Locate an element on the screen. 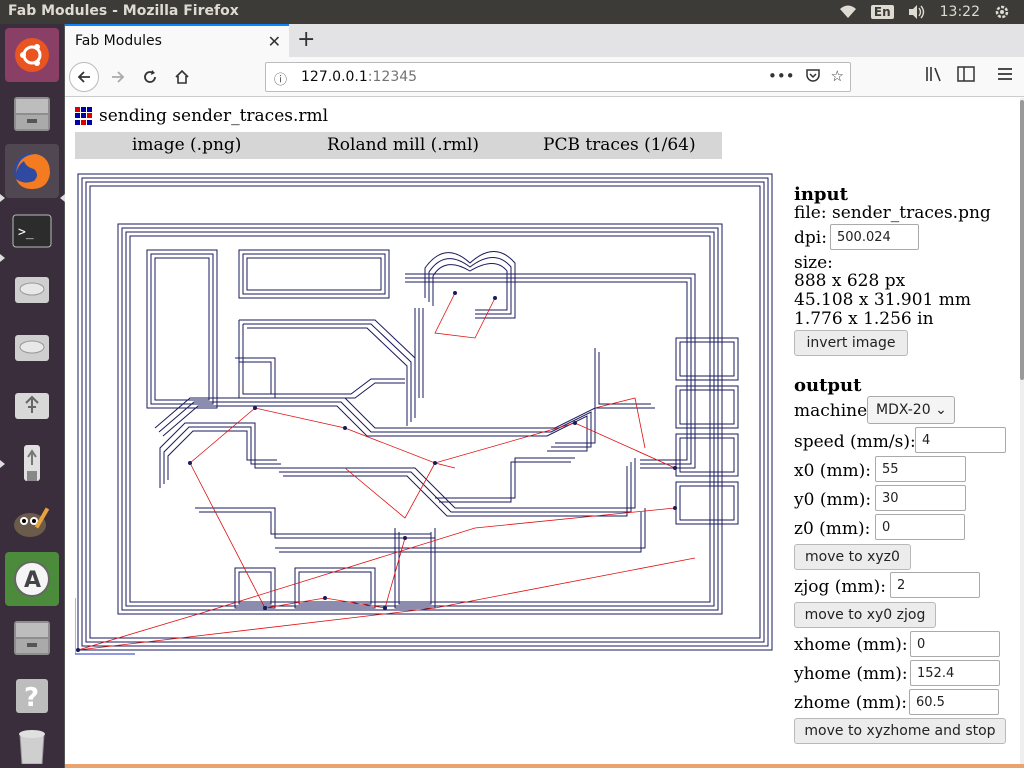 This screenshot has height=768, width=1024. usb-drive-icon is located at coordinates (32, 405).